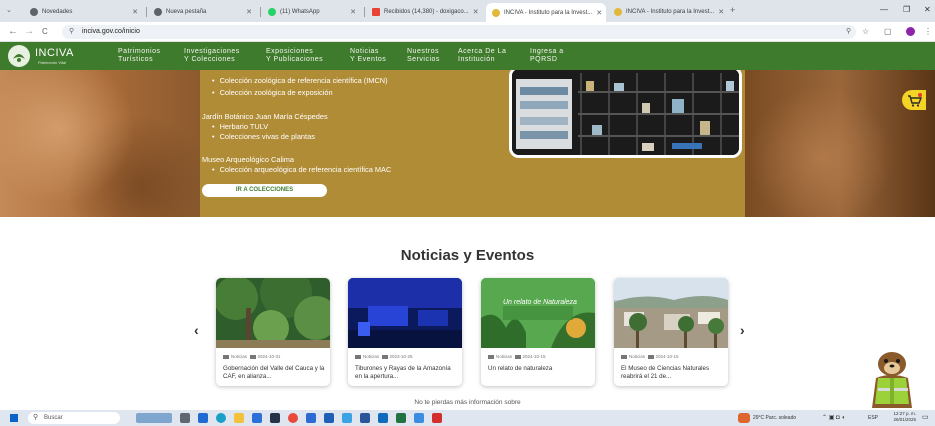  Describe the element at coordinates (221, 418) in the screenshot. I see `edge-icon` at that location.